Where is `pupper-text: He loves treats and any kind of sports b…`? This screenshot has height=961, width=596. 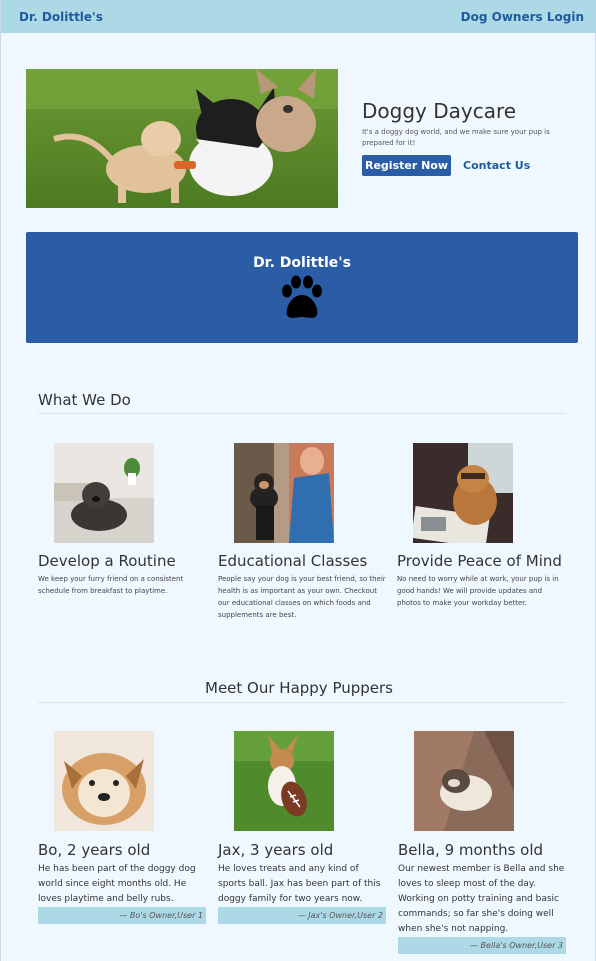
pupper-text: He loves treats and any kind of sports b… is located at coordinates (299, 884).